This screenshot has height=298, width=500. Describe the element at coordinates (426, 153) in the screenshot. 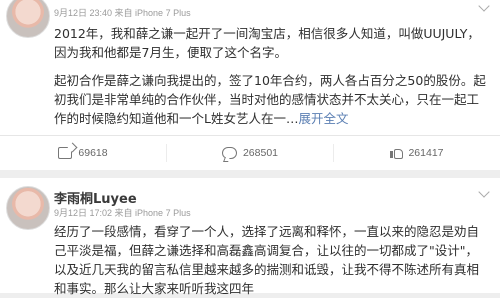

I see `like-count: 261417` at that location.